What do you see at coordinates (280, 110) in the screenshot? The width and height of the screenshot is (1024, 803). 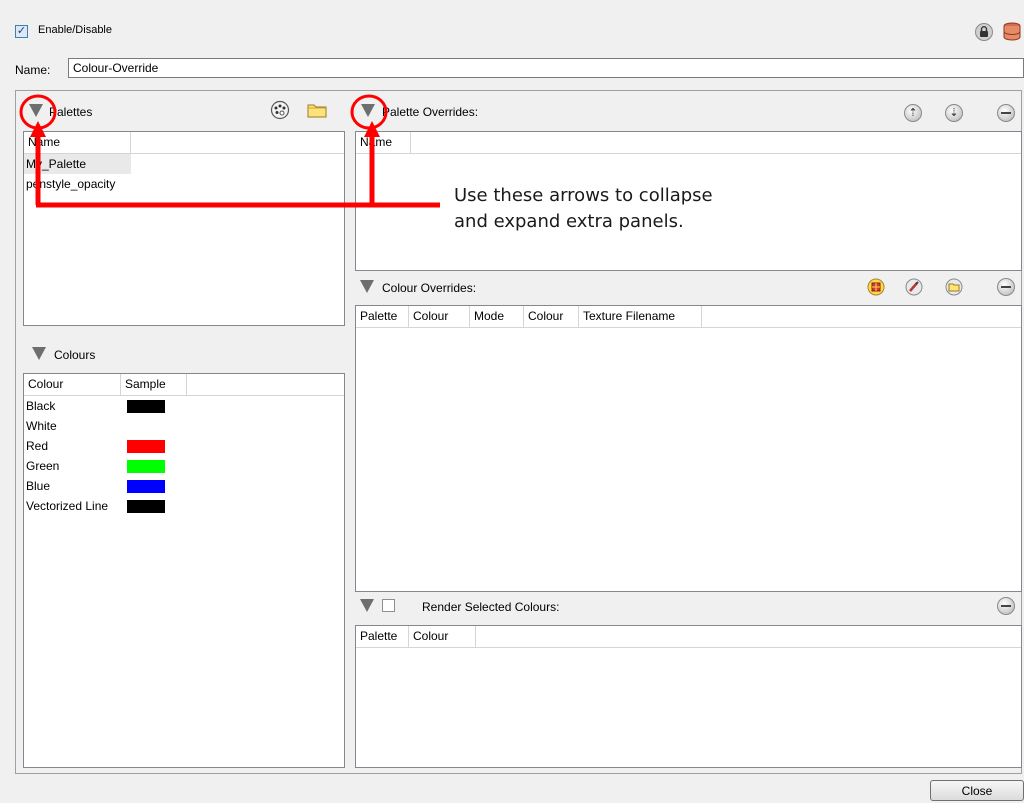 I see `palette-browser-icon` at bounding box center [280, 110].